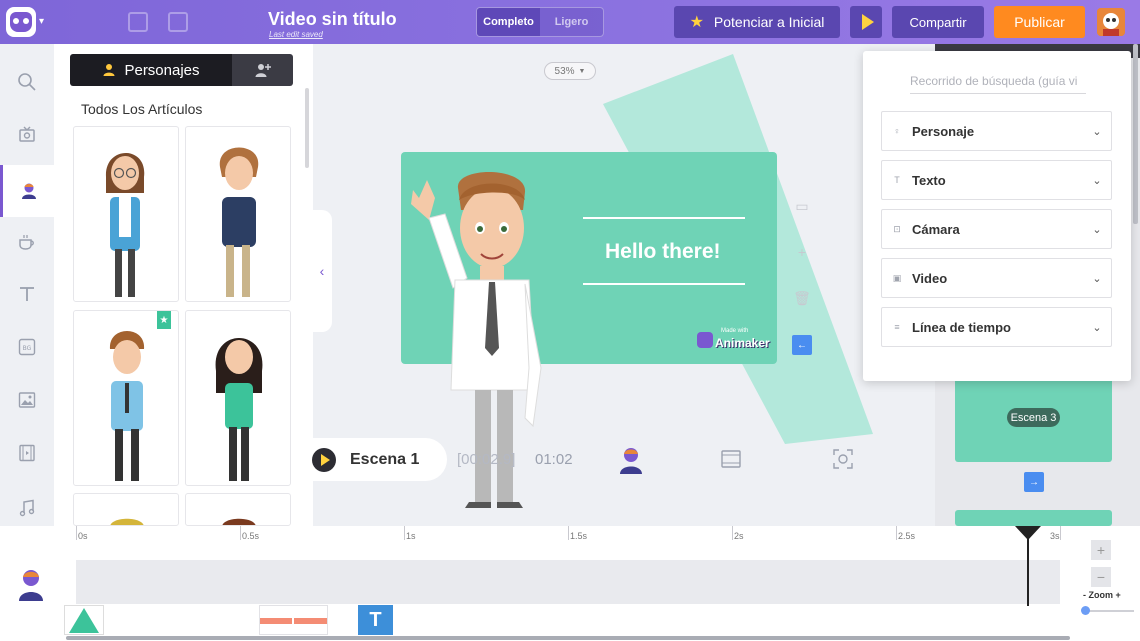 This screenshot has height=641, width=1140. I want to click on timeline-tick-label: 0.5s, so click(251, 536).